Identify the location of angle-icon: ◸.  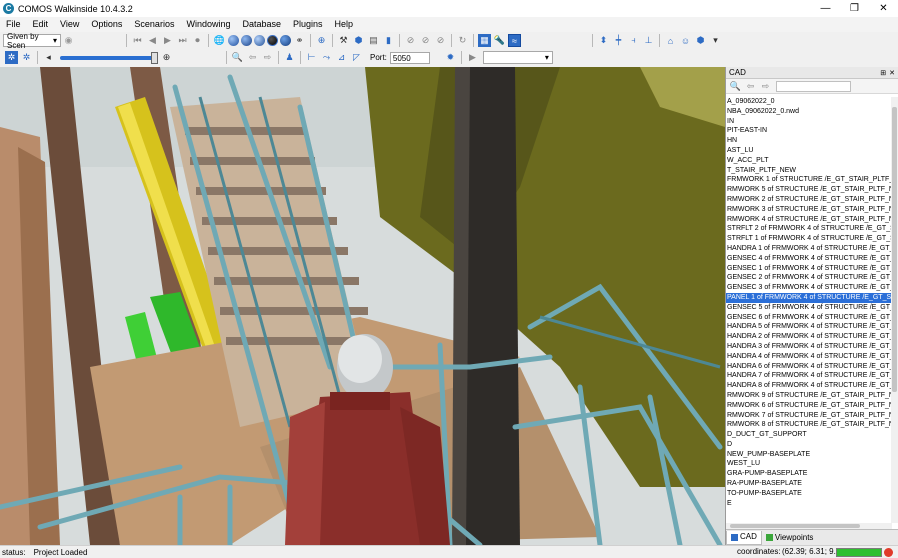
(356, 57).